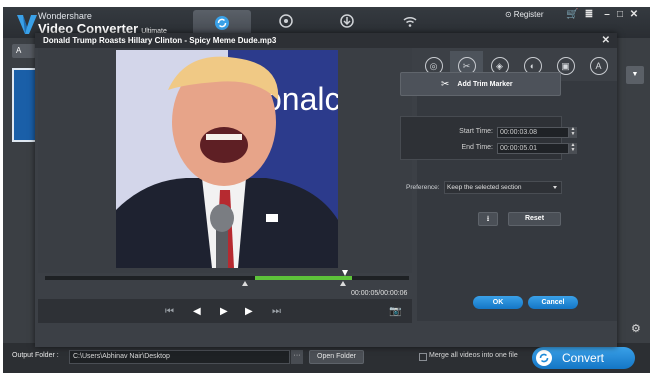 This screenshot has height=376, width=654. I want to click on add-files-button: A, so click(24, 51).